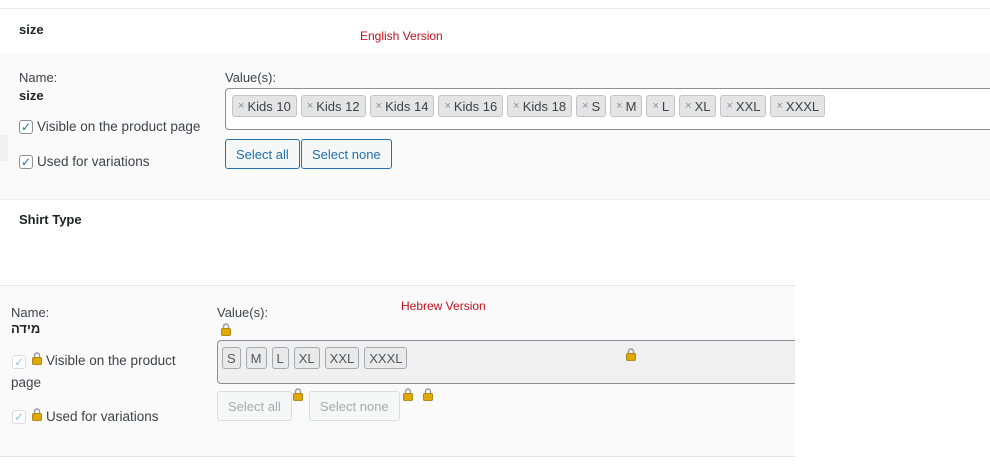 The image size is (990, 464). What do you see at coordinates (342, 358) in the screenshot?
I see `value-tag: XXL` at bounding box center [342, 358].